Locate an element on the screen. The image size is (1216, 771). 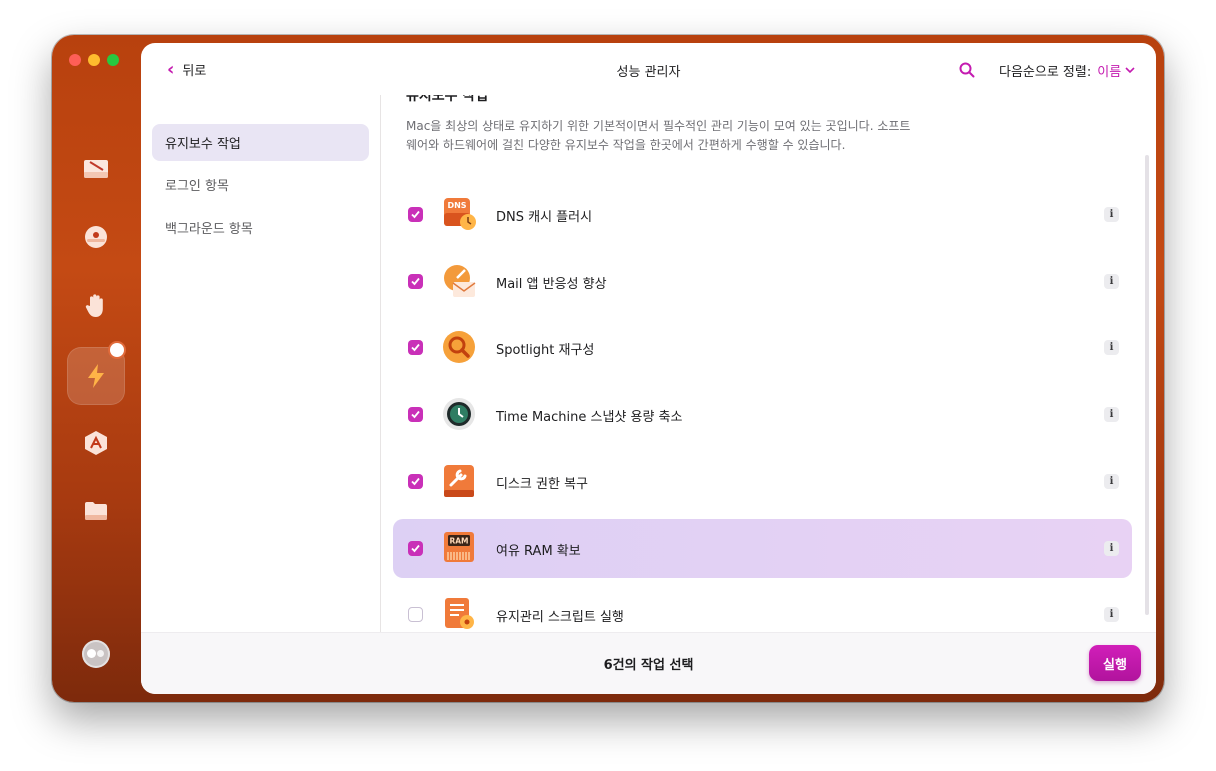
category-nav: 유지보수 작업 로그인 항목 백그라운드 항목 is located at coordinates (261, 363).